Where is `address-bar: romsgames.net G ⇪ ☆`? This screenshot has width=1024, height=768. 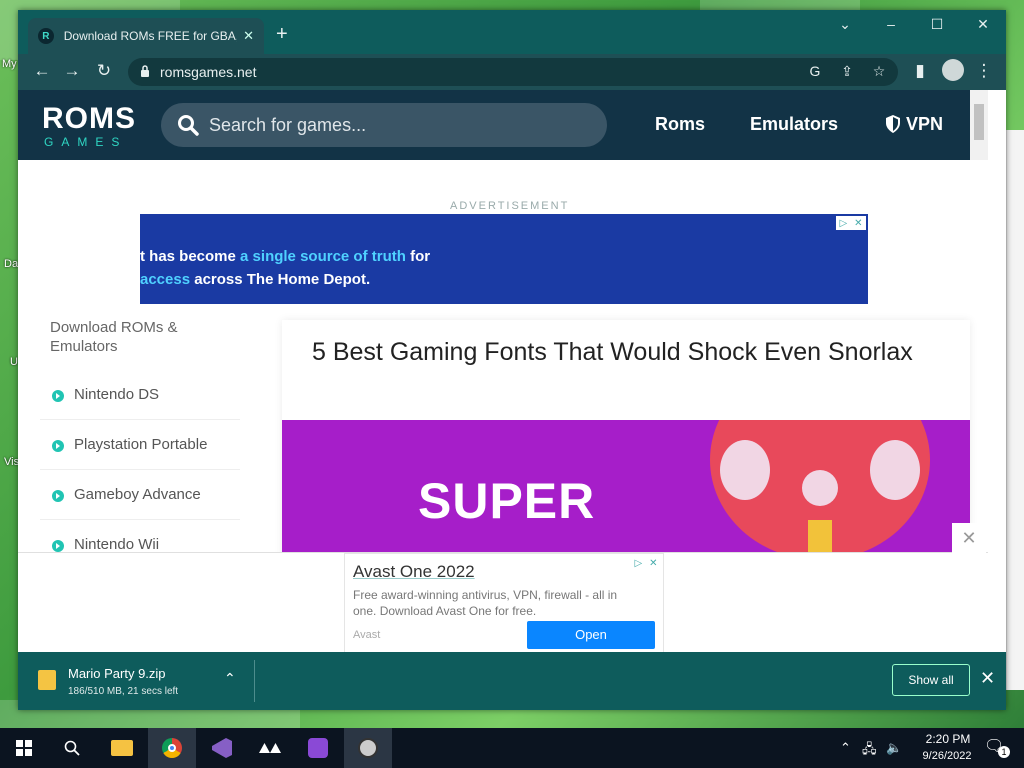 address-bar: romsgames.net G ⇪ ☆ is located at coordinates (513, 72).